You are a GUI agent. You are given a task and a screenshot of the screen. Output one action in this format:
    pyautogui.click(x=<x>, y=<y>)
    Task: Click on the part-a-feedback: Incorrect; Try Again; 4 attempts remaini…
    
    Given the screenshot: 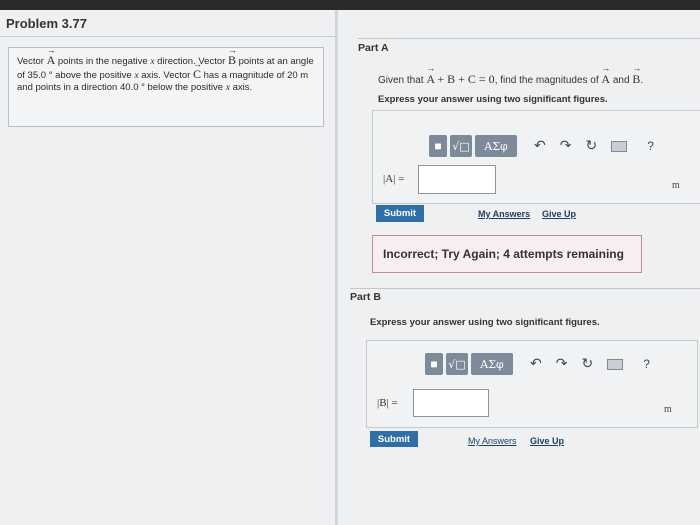 What is the action you would take?
    pyautogui.click(x=507, y=254)
    